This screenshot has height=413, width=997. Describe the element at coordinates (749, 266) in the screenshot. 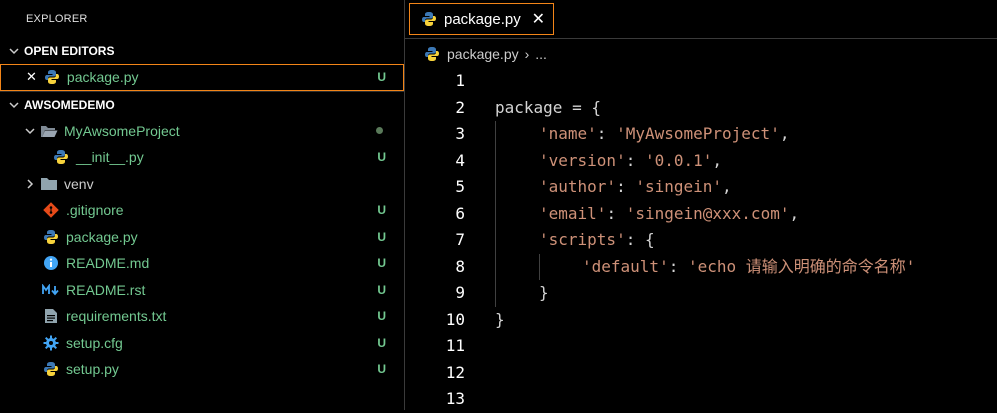

I see `code-text: 'default': 'echo 请输入明确的命令名称'` at that location.